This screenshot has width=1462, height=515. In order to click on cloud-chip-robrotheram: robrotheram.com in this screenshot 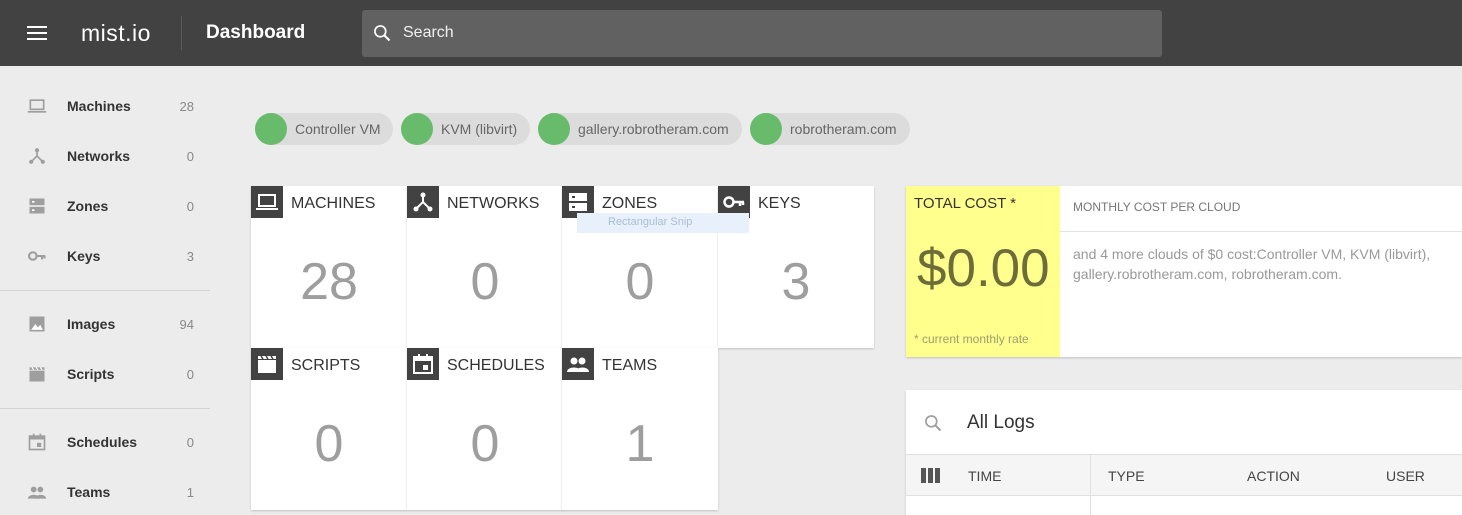, I will do `click(830, 129)`.